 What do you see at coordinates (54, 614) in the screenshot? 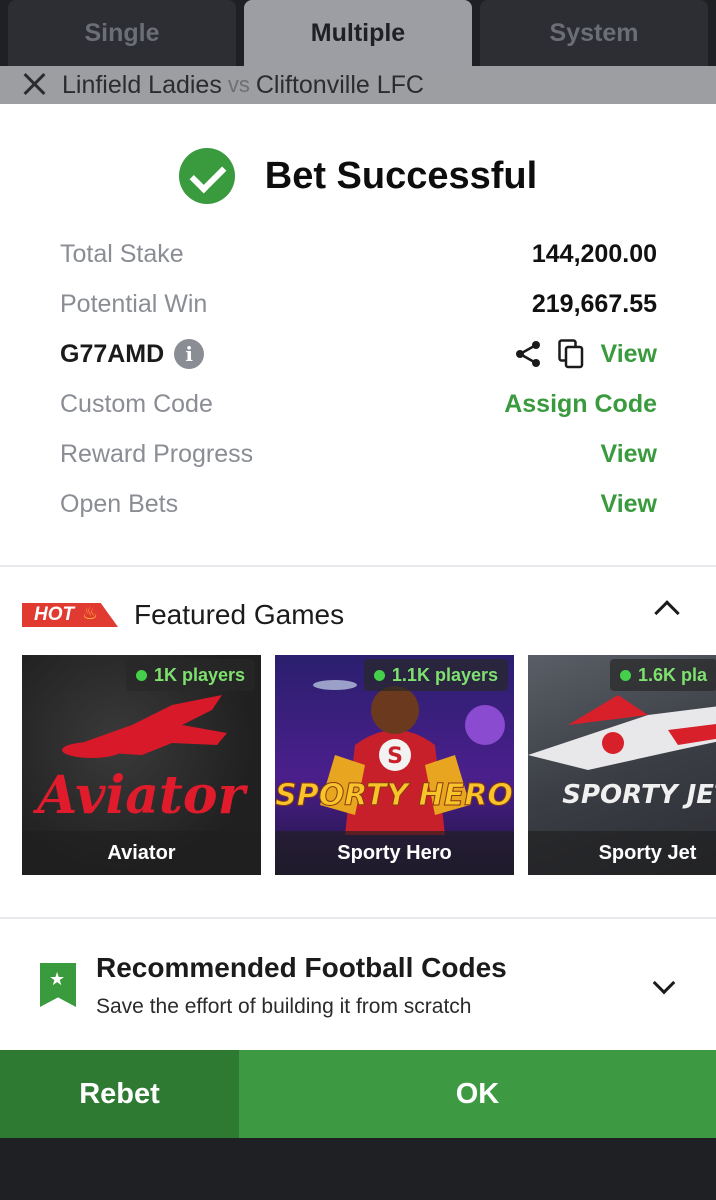
I see `hot-badge-text: HOT` at bounding box center [54, 614].